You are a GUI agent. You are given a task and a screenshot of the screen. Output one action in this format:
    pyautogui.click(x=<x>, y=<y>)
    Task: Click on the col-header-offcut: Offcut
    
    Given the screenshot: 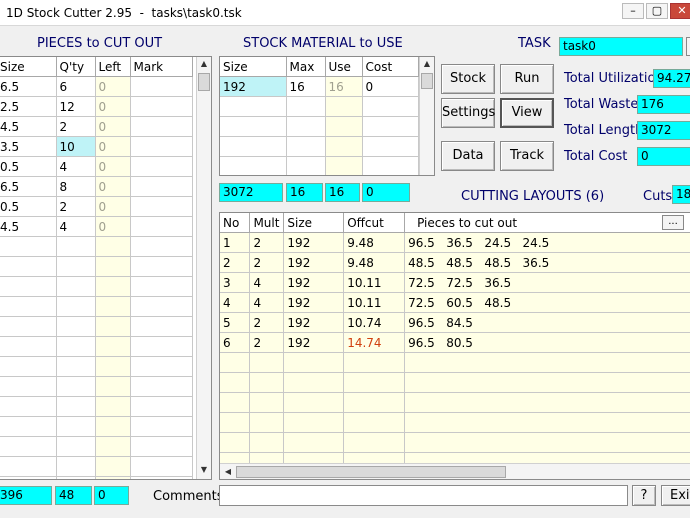 What is the action you would take?
    pyautogui.click(x=374, y=223)
    